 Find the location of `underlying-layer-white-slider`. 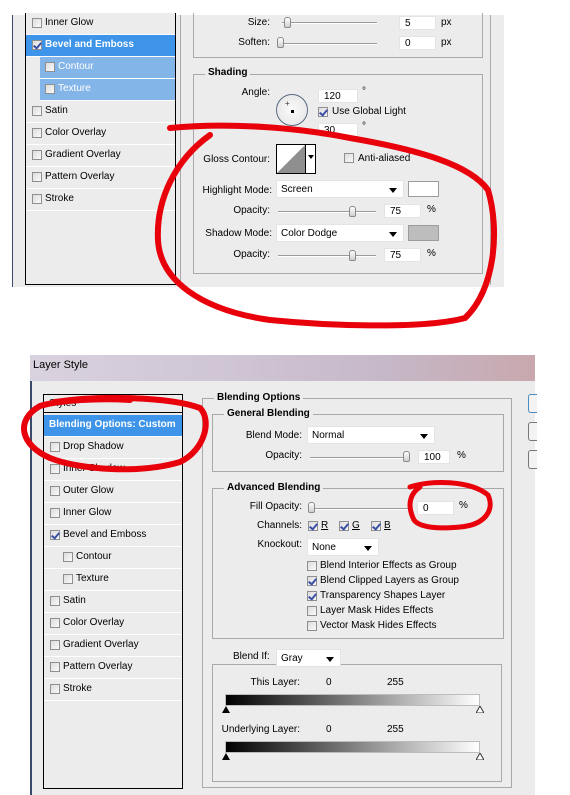

underlying-layer-white-slider is located at coordinates (480, 756).